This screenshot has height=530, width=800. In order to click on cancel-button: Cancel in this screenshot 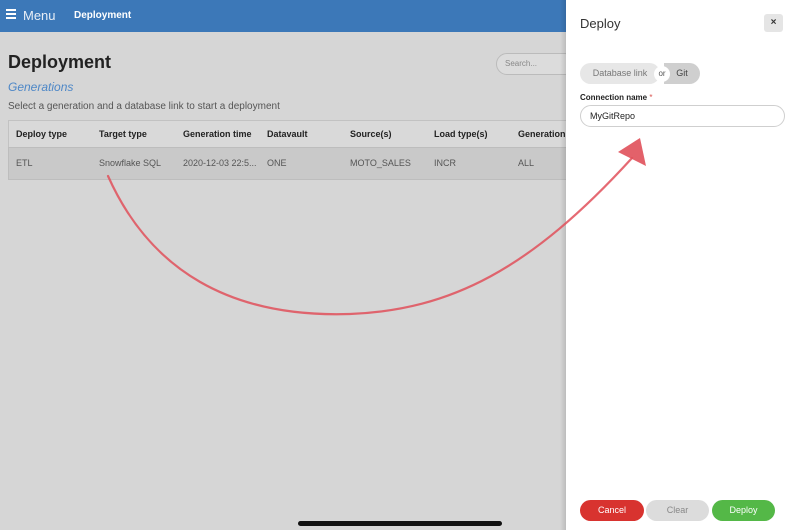, I will do `click(612, 510)`.